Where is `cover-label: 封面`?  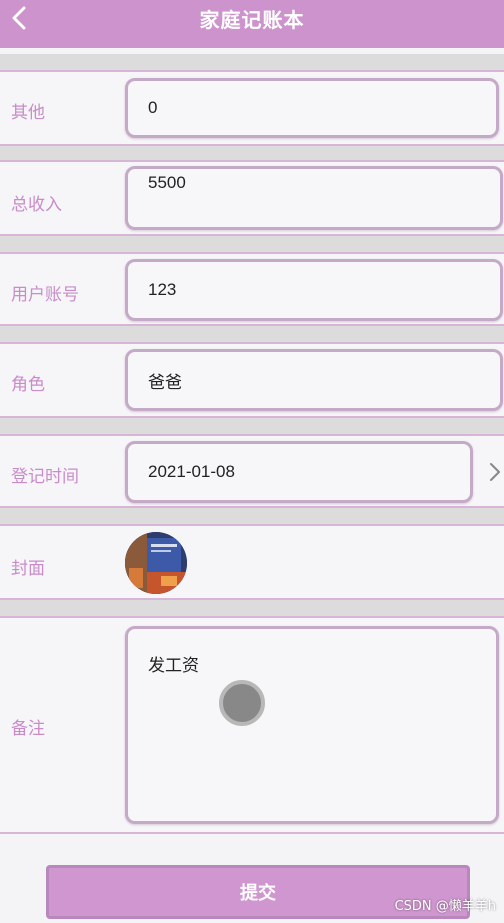 cover-label: 封面 is located at coordinates (28, 569).